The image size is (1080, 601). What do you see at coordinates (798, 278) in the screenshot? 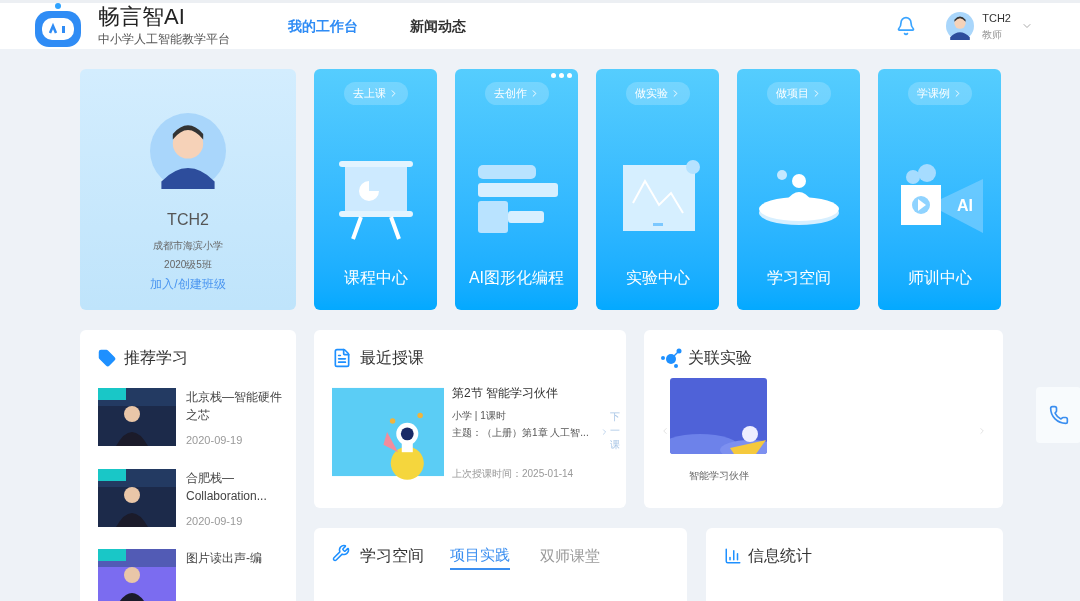
I see `tile-title: 学习空间` at bounding box center [798, 278].